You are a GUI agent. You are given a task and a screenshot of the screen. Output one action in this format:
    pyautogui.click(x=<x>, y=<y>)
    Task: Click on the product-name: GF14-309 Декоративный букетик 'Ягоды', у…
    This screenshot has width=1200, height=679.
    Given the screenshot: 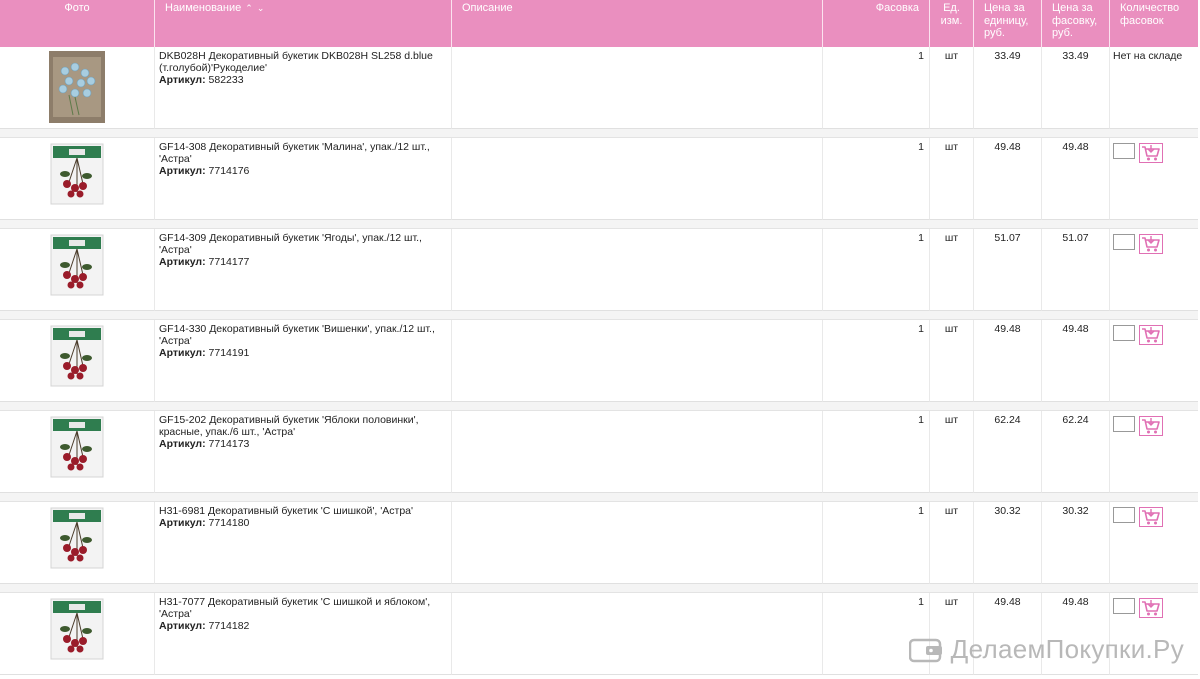 What is the action you would take?
    pyautogui.click(x=303, y=244)
    